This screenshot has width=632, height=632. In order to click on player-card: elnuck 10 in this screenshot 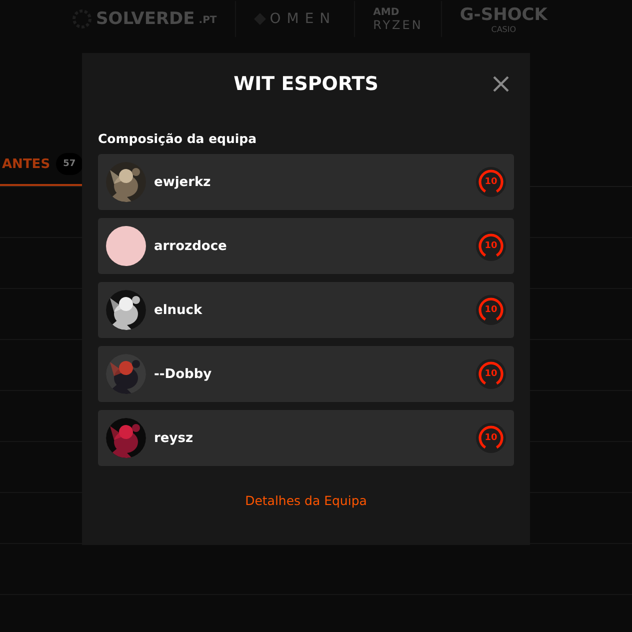, I will do `click(306, 310)`.